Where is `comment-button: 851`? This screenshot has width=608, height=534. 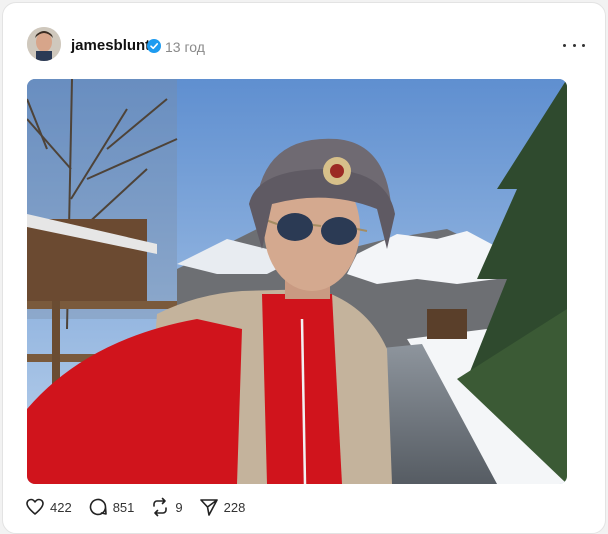 comment-button: 851 is located at coordinates (111, 507).